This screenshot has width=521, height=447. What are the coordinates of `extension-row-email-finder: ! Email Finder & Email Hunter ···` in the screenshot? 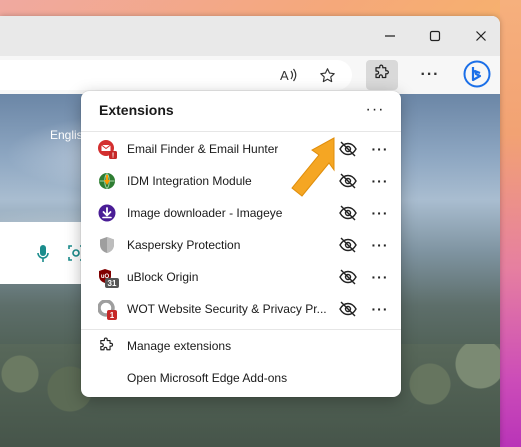 It's located at (241, 149).